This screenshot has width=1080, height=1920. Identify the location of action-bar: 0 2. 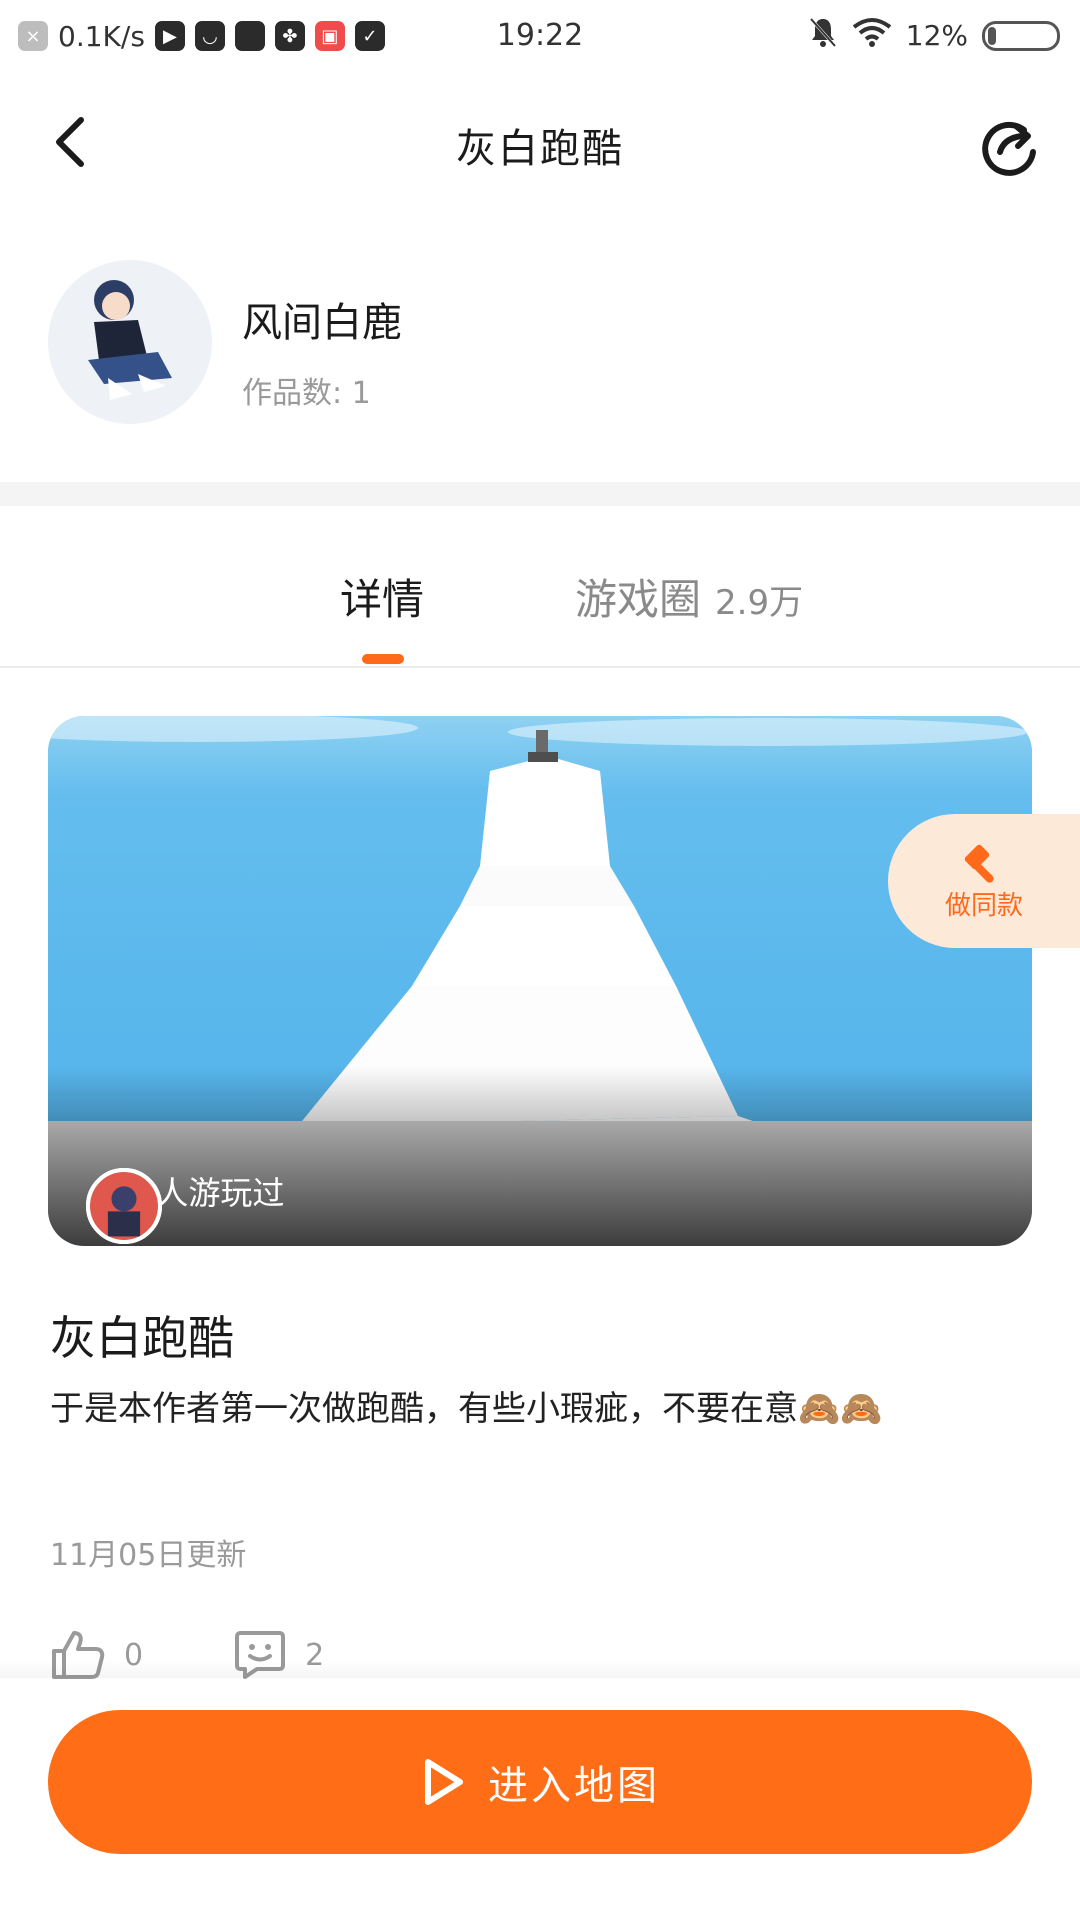
(232, 1655).